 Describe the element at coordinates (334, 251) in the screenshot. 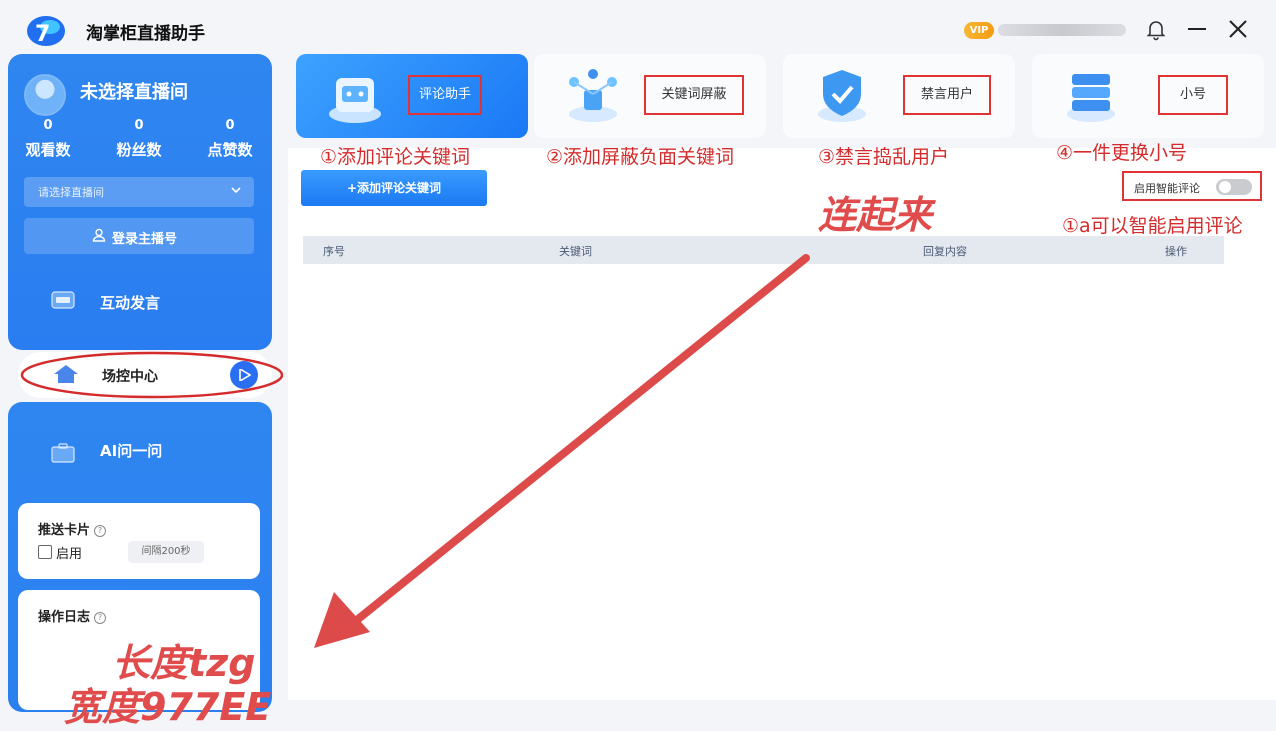

I see `column-header-index: 序号` at that location.